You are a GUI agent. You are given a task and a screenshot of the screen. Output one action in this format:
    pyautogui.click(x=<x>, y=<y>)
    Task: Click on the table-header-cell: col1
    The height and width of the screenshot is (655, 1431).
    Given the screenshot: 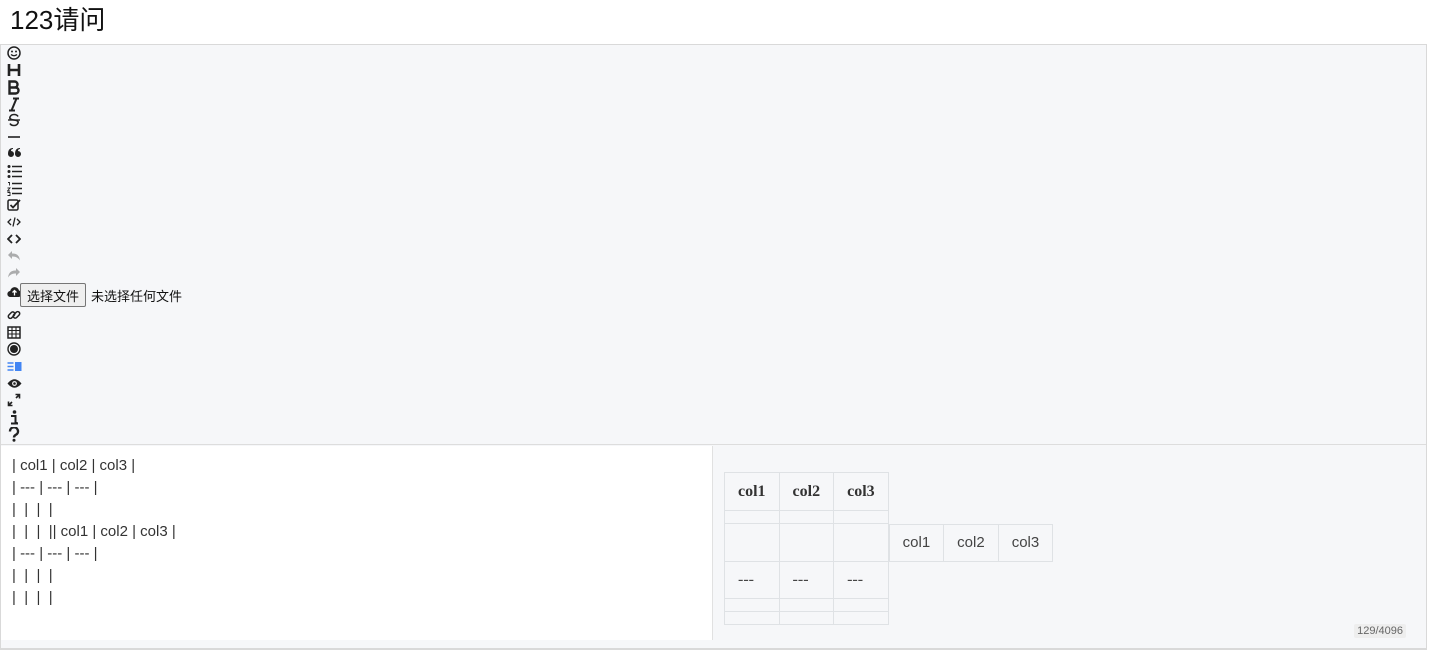 What is the action you would take?
    pyautogui.click(x=752, y=491)
    